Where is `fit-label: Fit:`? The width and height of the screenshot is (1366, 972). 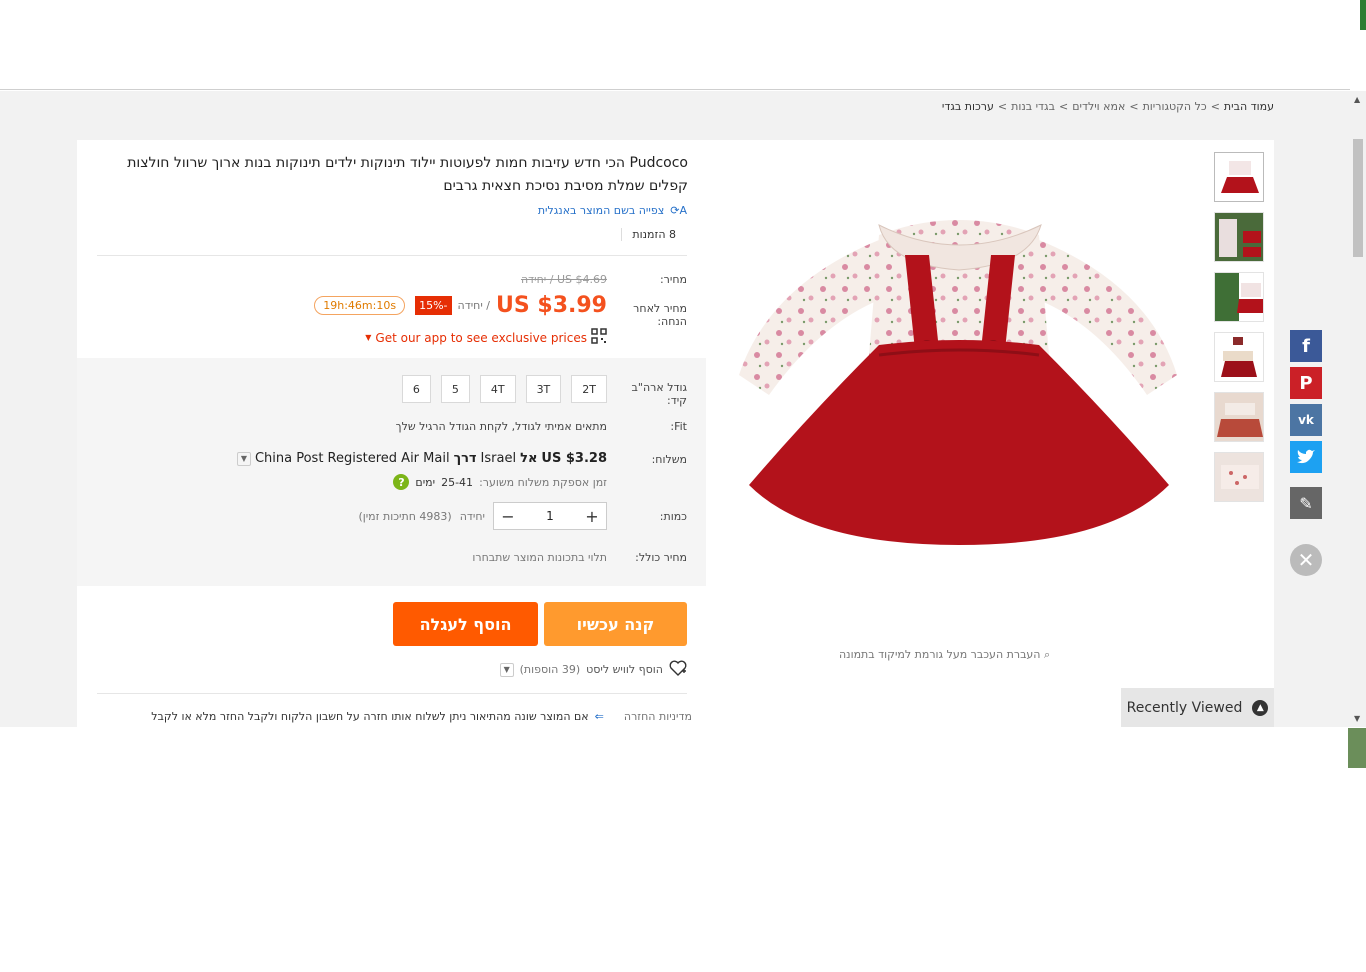 fit-label: Fit: is located at coordinates (678, 426).